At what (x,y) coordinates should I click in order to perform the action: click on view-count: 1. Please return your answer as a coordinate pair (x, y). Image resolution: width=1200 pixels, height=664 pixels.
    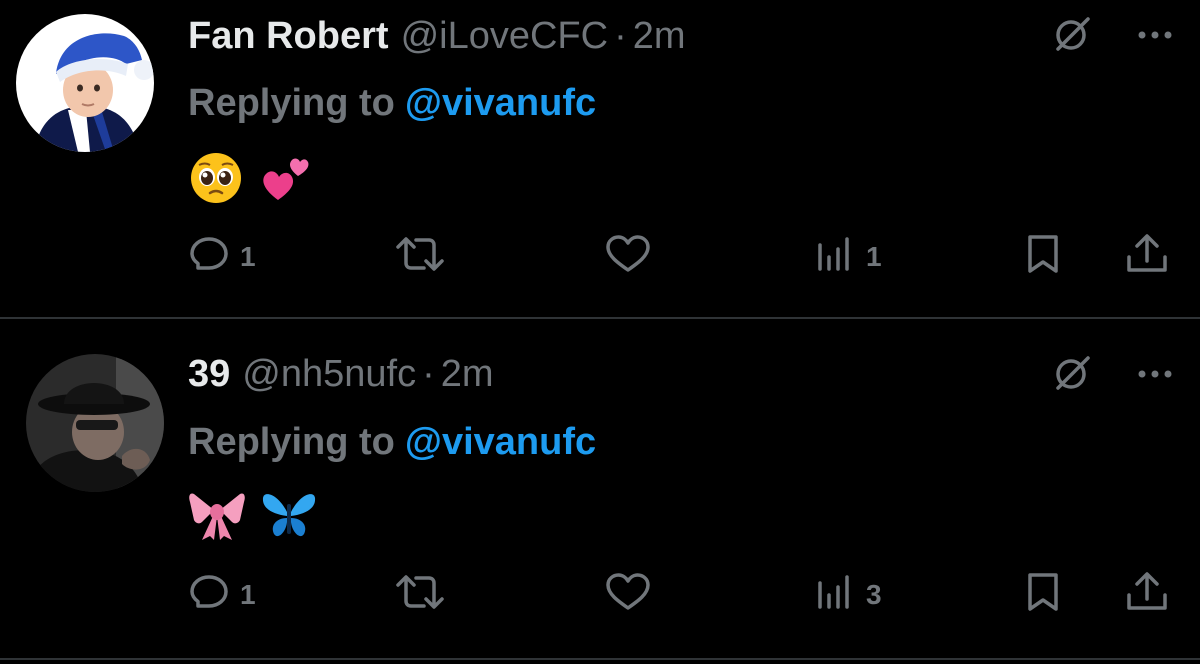
    Looking at the image, I should click on (874, 256).